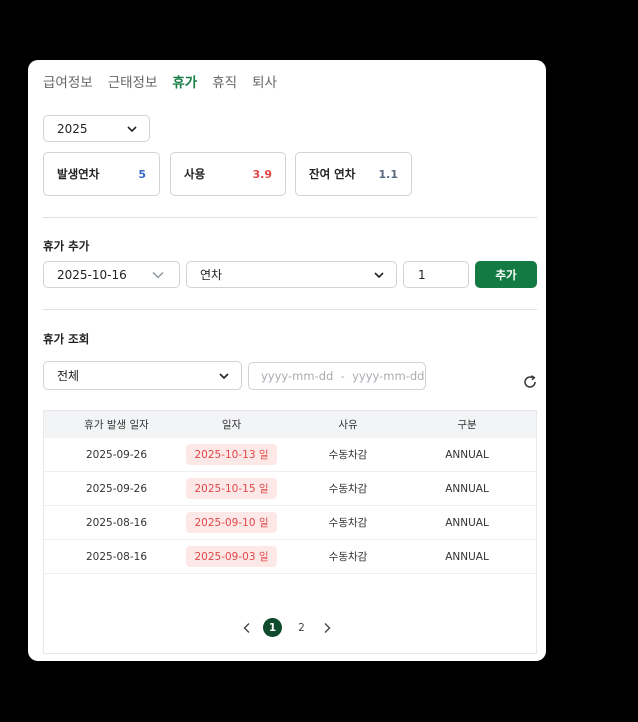 This screenshot has width=638, height=722. Describe the element at coordinates (231, 488) in the screenshot. I see `leave-date-badge: 2025-10-15 일` at that location.